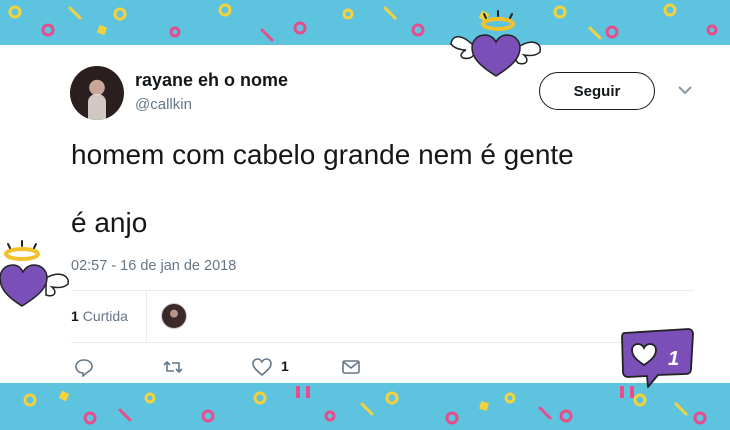  I want to click on like-button, so click(262, 367).